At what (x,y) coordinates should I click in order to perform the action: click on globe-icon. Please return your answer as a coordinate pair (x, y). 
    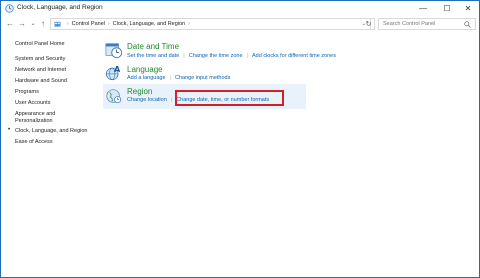
    Looking at the image, I should click on (114, 96).